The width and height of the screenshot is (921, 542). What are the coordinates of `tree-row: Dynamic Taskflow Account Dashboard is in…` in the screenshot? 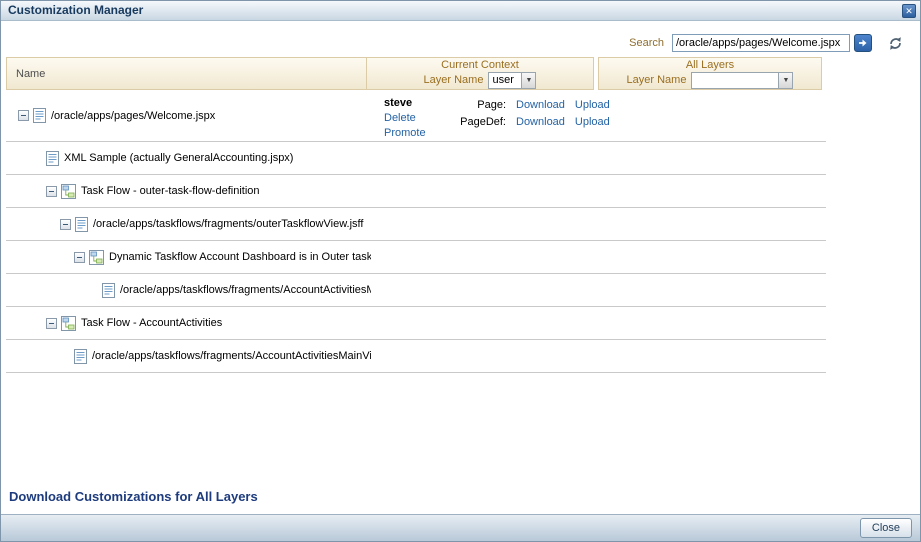 It's located at (416, 257).